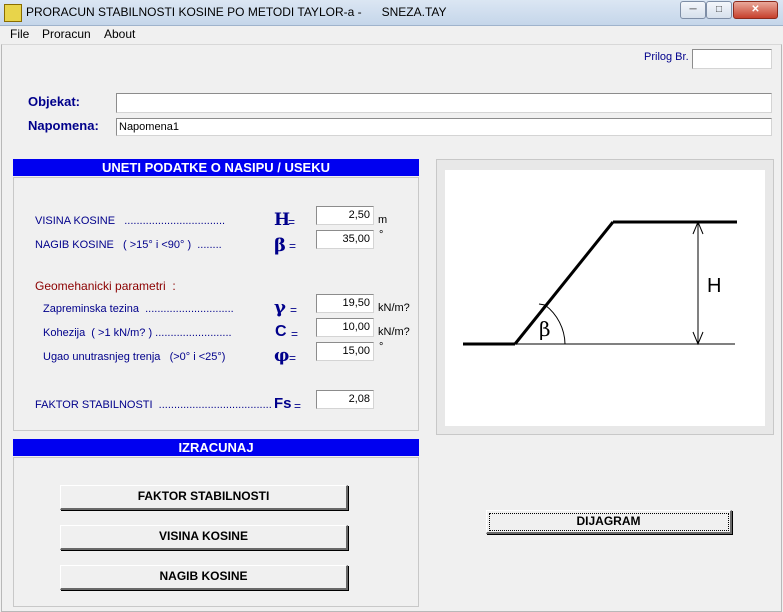 Image resolution: width=783 pixels, height=612 pixels. I want to click on trenje-label: Ugao unutrasnjeg trenja (>0° i <25°), so click(134, 357).